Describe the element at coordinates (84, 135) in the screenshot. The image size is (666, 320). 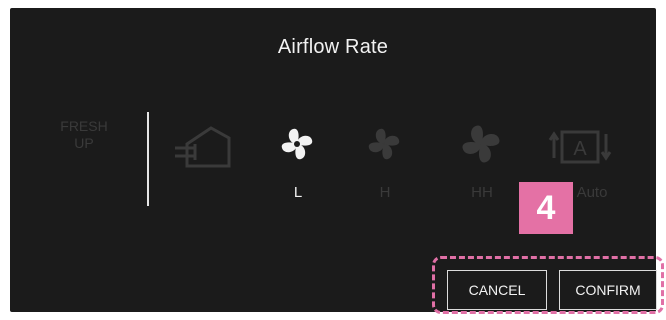
I see `fresh-up-option: FRESH UP` at that location.